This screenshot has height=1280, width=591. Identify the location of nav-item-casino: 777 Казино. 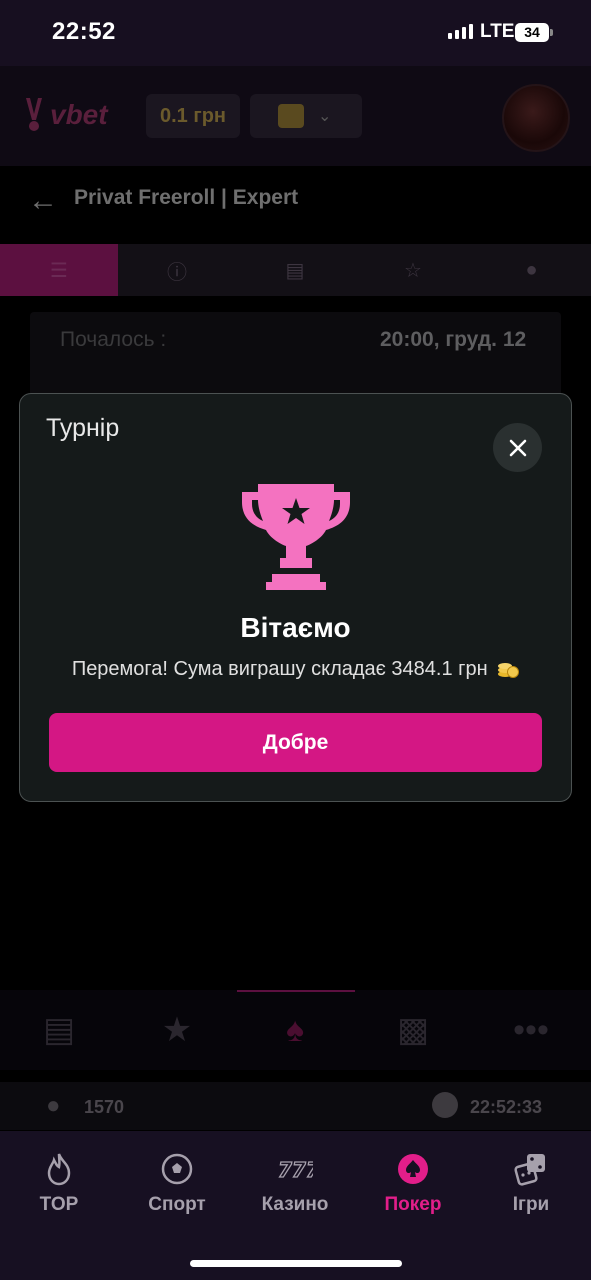
(295, 1183).